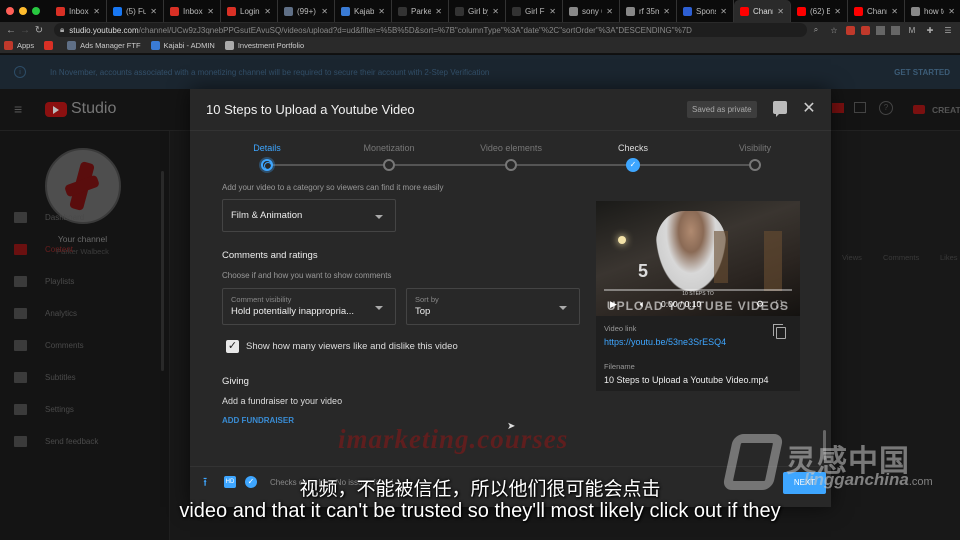 The width and height of the screenshot is (960, 540). Describe the element at coordinates (922, 72) in the screenshot. I see `get-started-link: GET STARTED` at that location.